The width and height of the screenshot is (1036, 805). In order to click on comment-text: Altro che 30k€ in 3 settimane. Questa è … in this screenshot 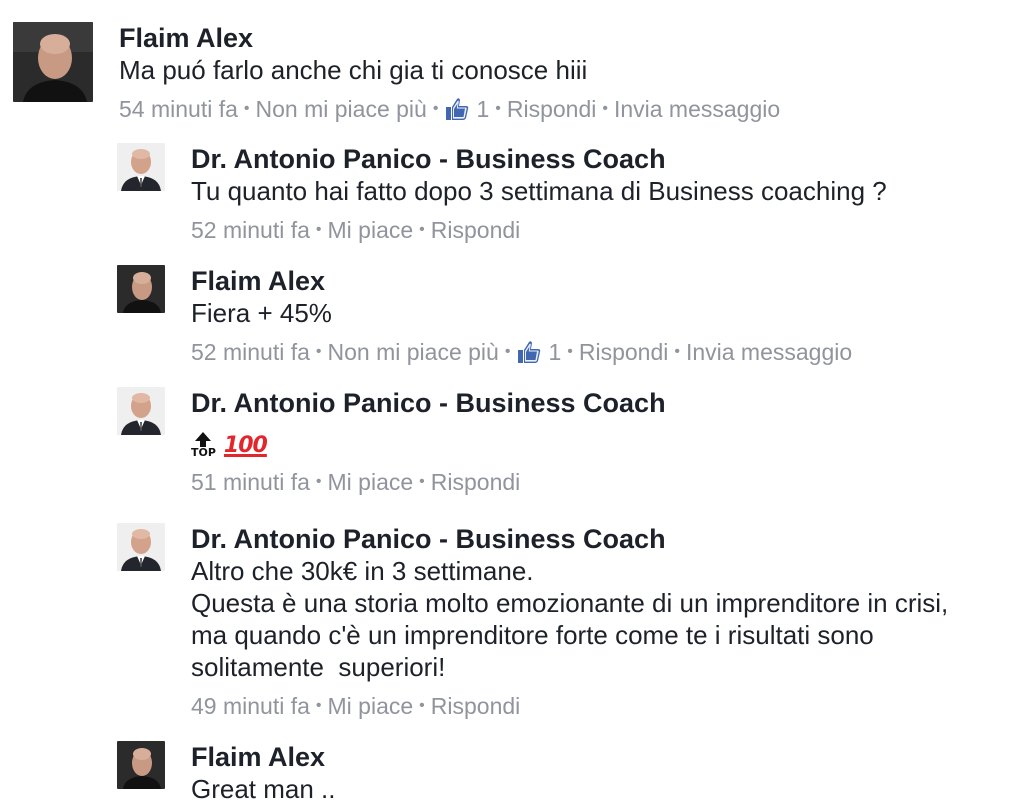, I will do `click(570, 619)`.